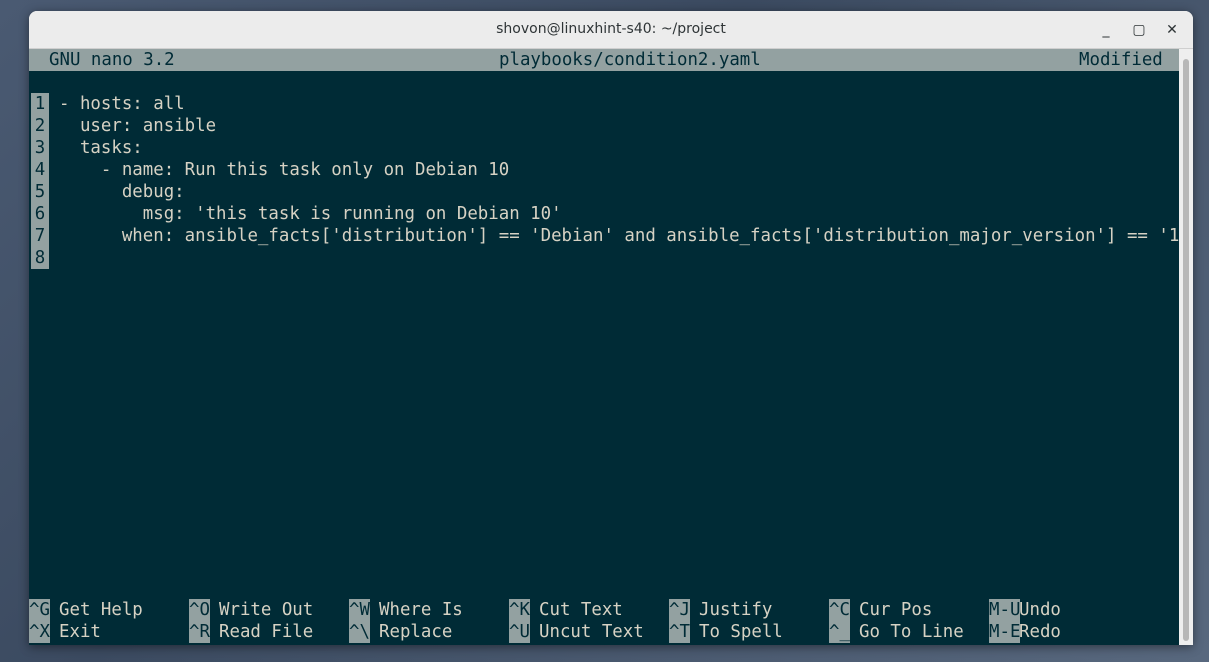  I want to click on shortcut-key: ^J, so click(679, 610).